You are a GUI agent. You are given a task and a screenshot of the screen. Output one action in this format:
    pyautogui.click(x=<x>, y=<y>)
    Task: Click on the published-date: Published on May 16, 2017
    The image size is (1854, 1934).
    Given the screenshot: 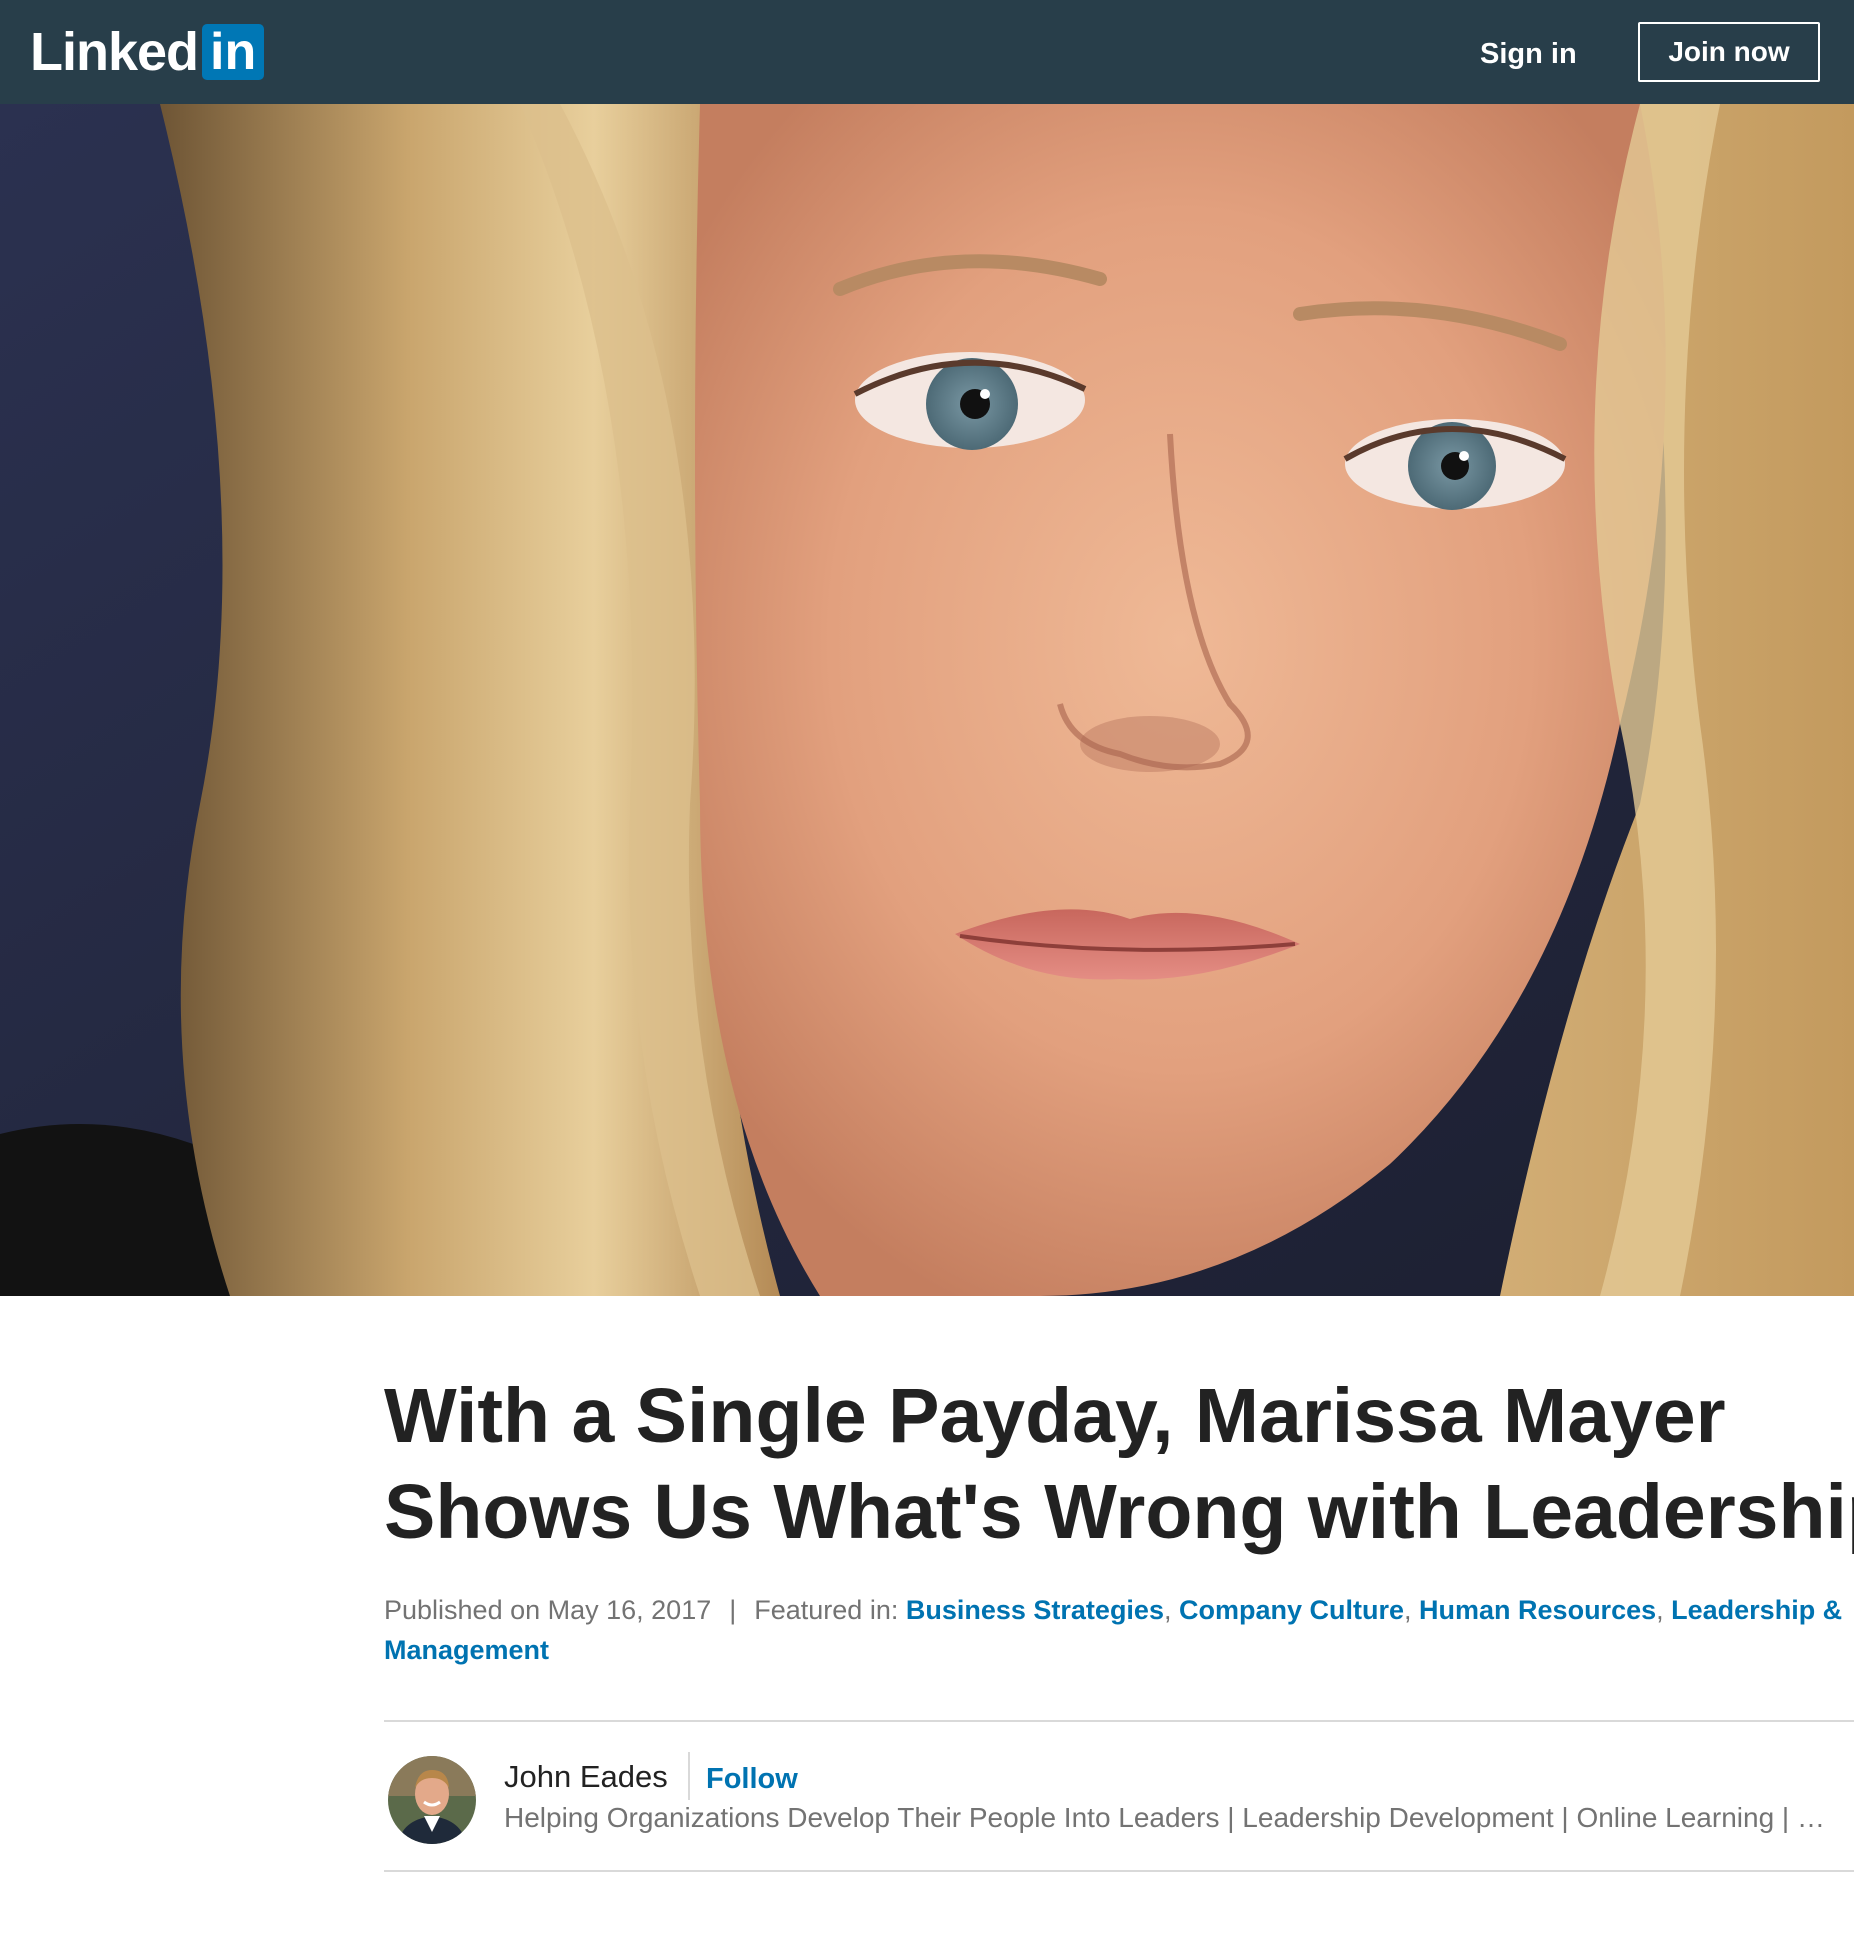 What is the action you would take?
    pyautogui.click(x=548, y=1610)
    